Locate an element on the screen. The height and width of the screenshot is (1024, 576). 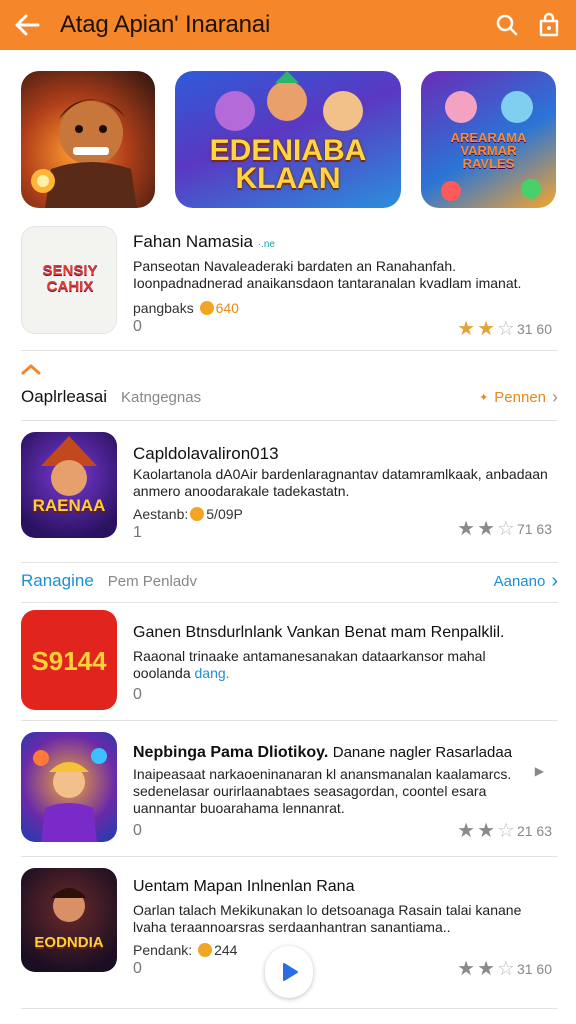
banner-tile-main: EDENIABA KLAAN is located at coordinates (288, 139).